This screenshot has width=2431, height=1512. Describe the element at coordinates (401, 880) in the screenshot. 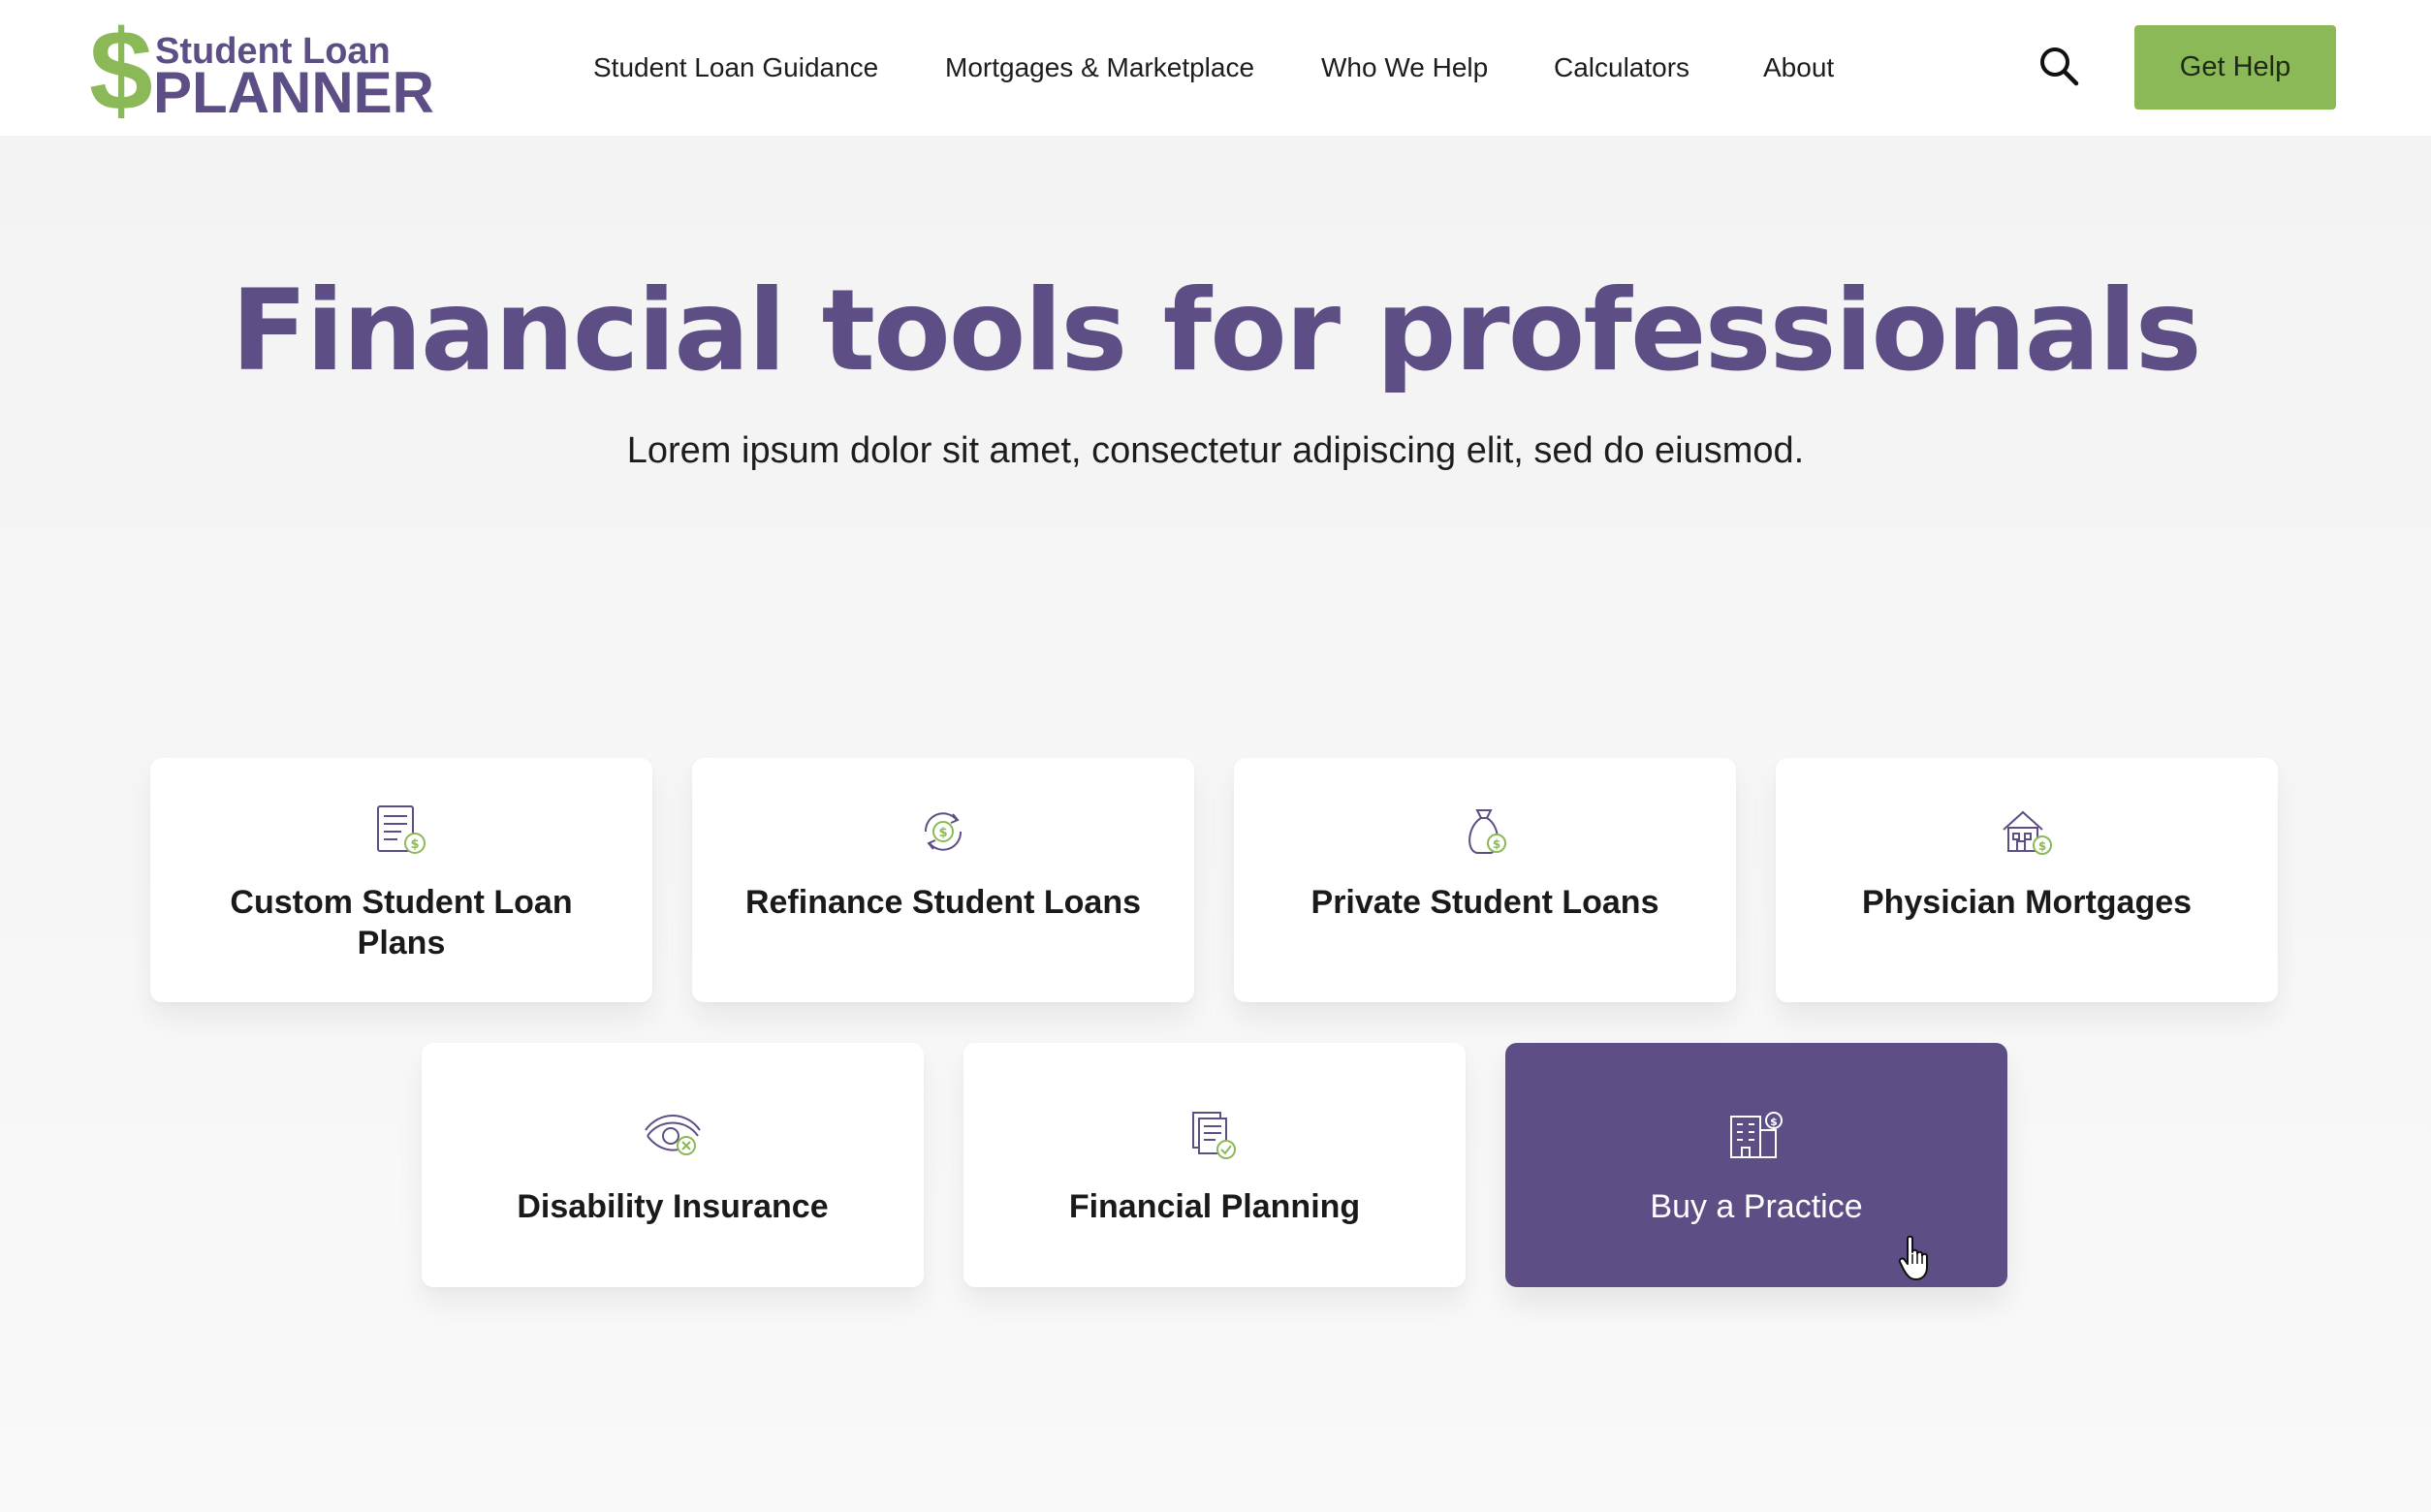

I see `card-custom-student-loan-plans: $ Custom Student Loan Plans` at that location.